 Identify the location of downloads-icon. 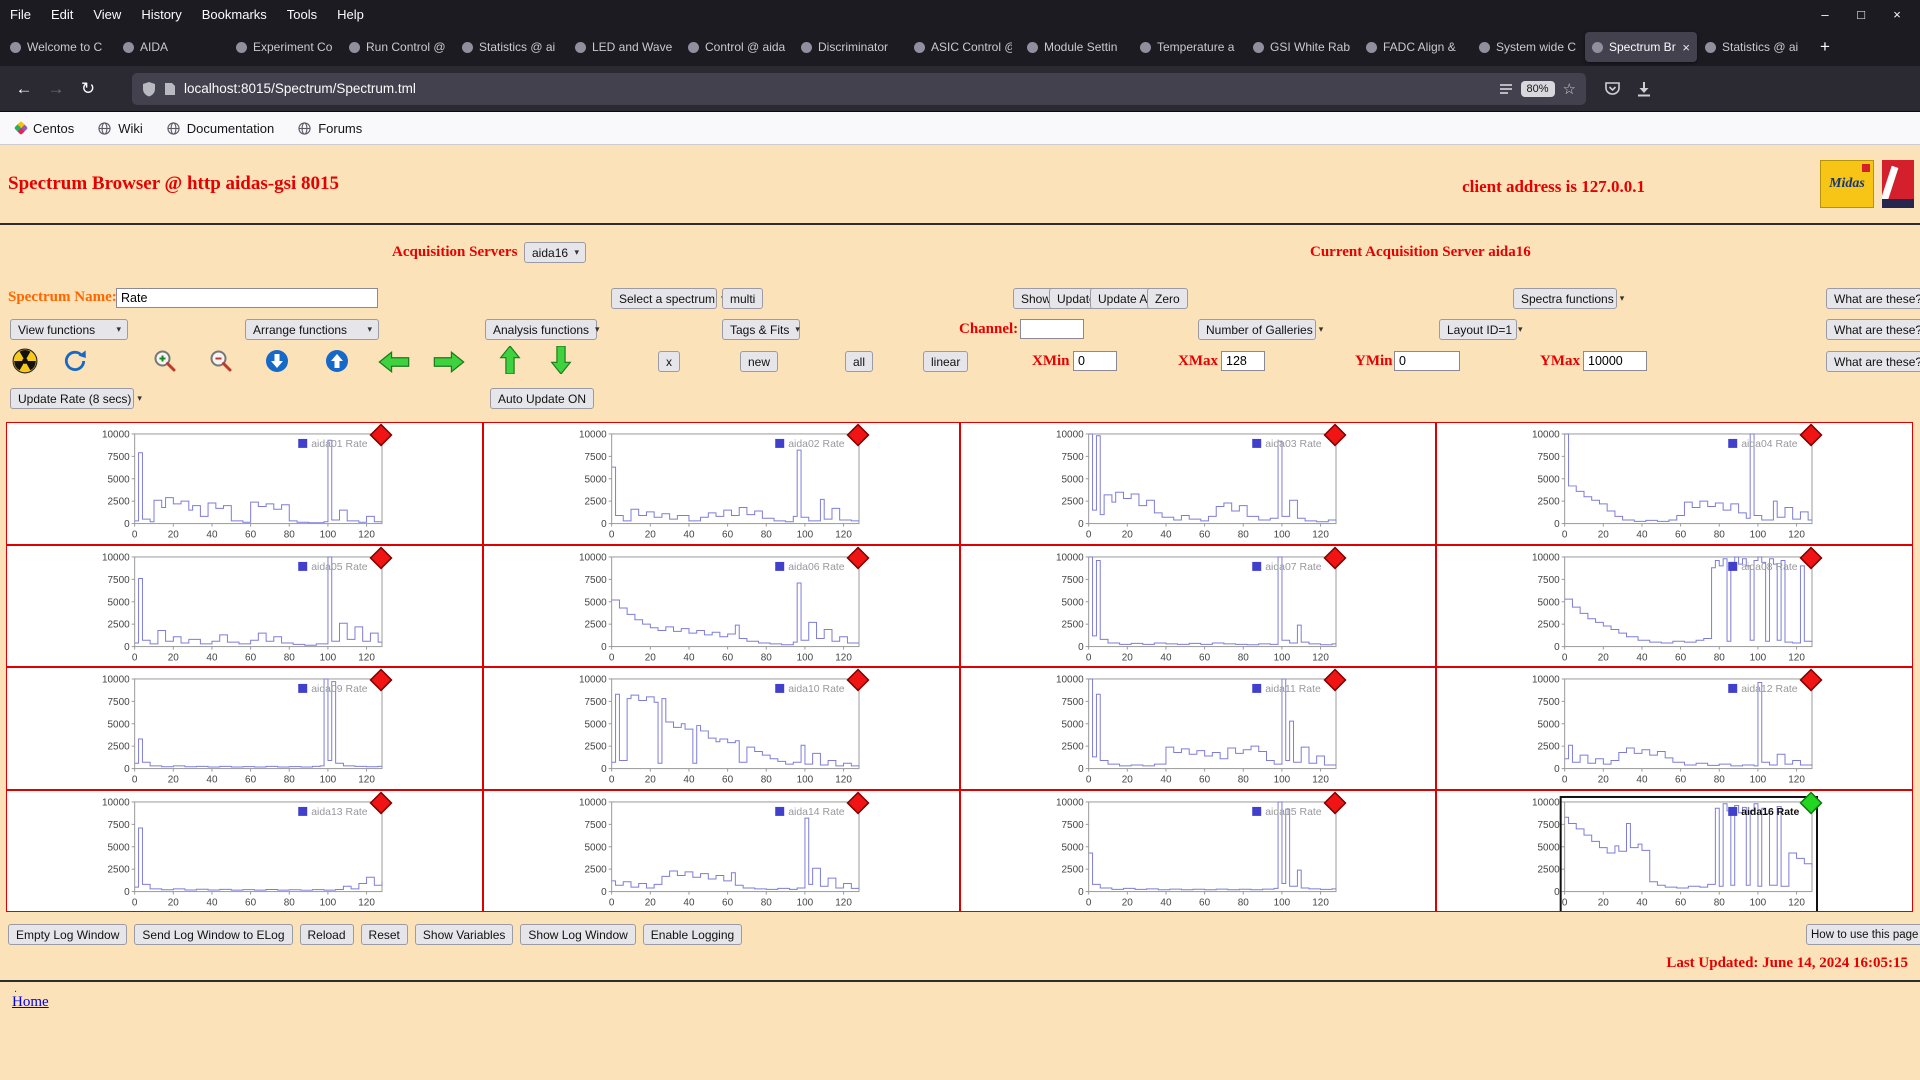
(1644, 89).